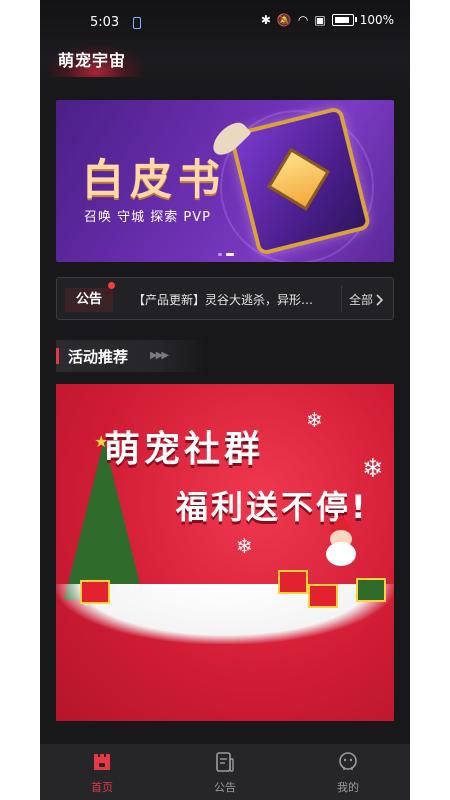 This screenshot has width=450, height=800. Describe the element at coordinates (154, 179) in the screenshot. I see `banner-title: 白皮书` at that location.